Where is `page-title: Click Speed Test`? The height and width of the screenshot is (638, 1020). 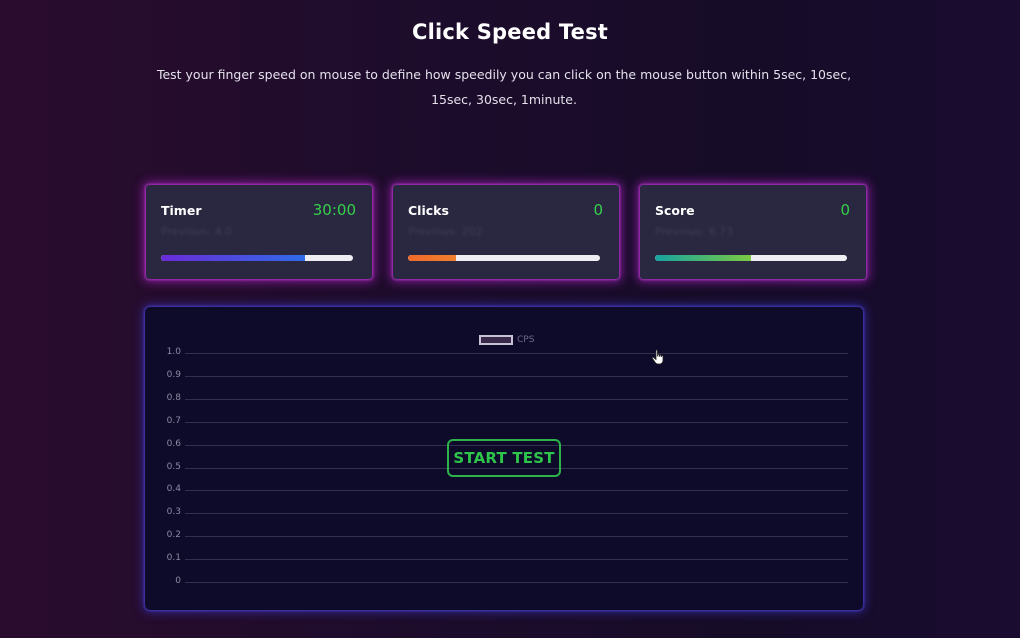 page-title: Click Speed Test is located at coordinates (510, 32).